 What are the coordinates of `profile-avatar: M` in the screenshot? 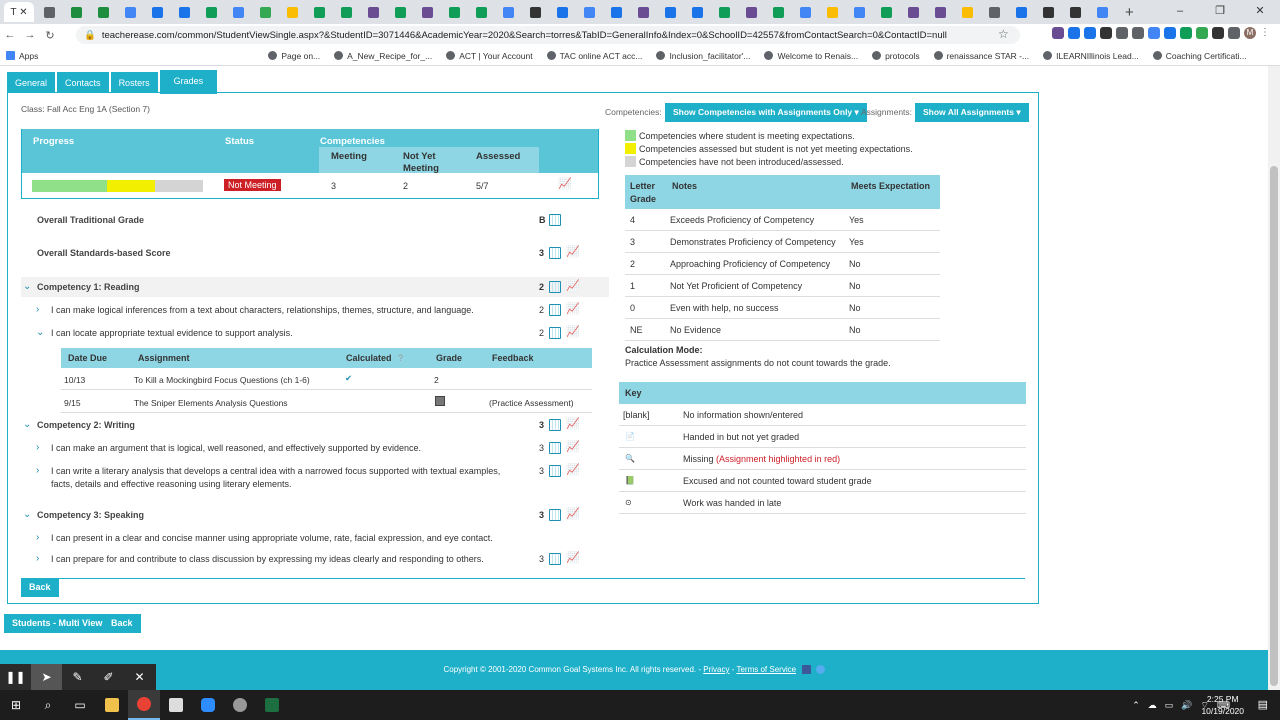 It's located at (1250, 33).